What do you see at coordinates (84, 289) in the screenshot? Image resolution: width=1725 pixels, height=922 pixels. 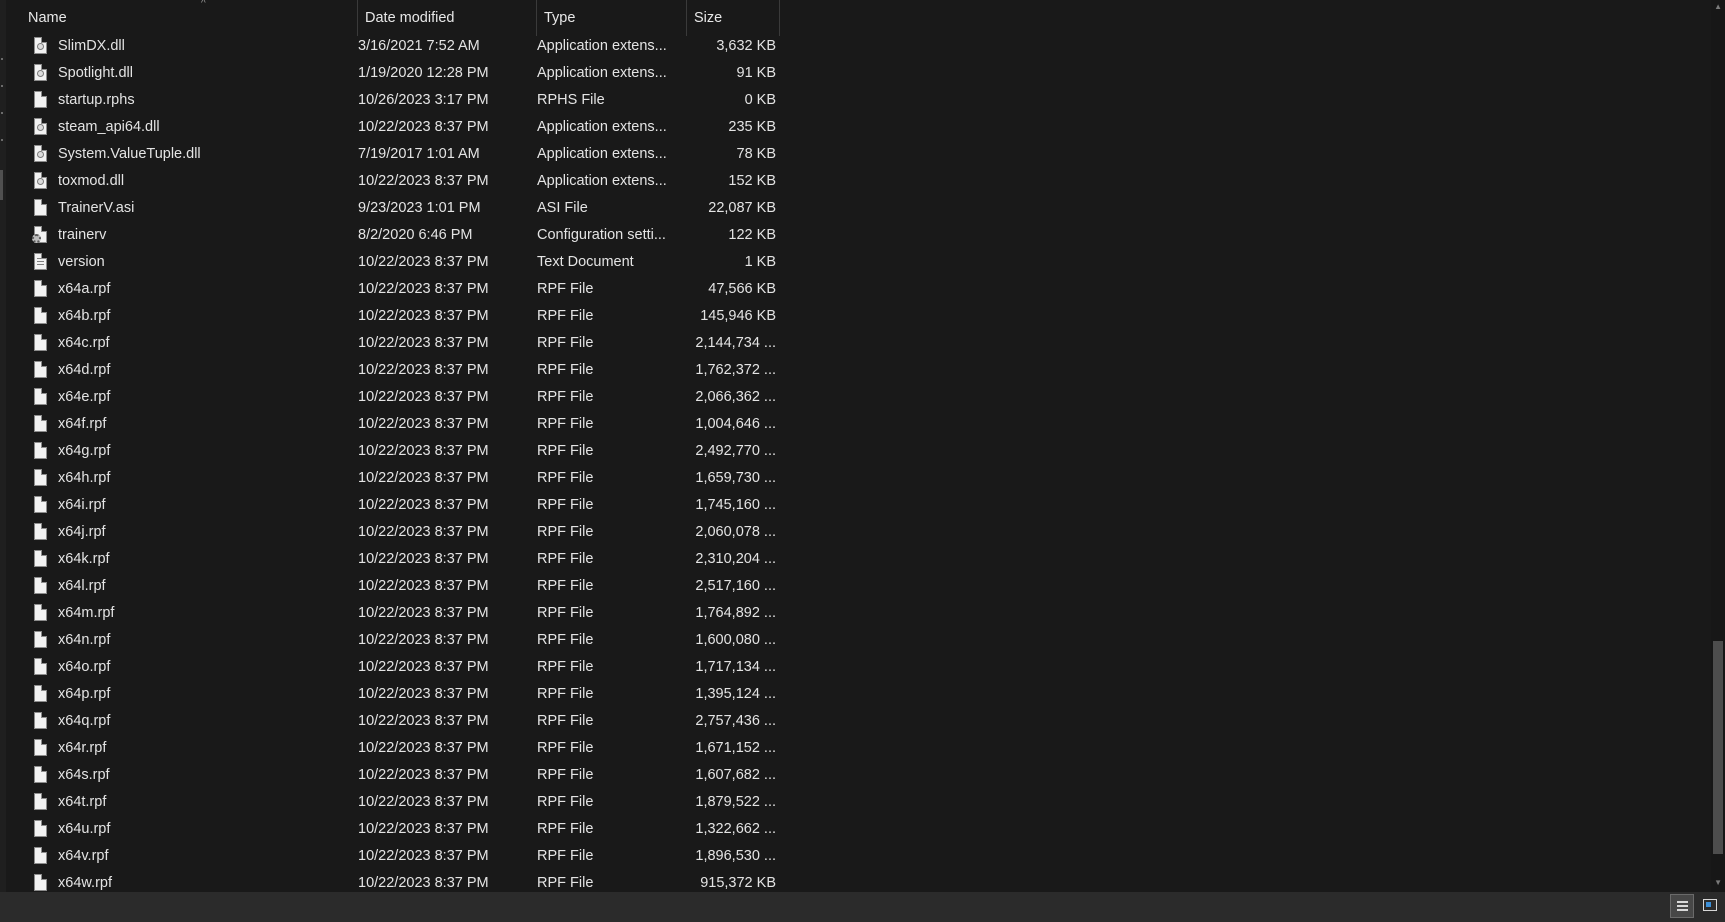 I see `file-name: x64a.rpf` at bounding box center [84, 289].